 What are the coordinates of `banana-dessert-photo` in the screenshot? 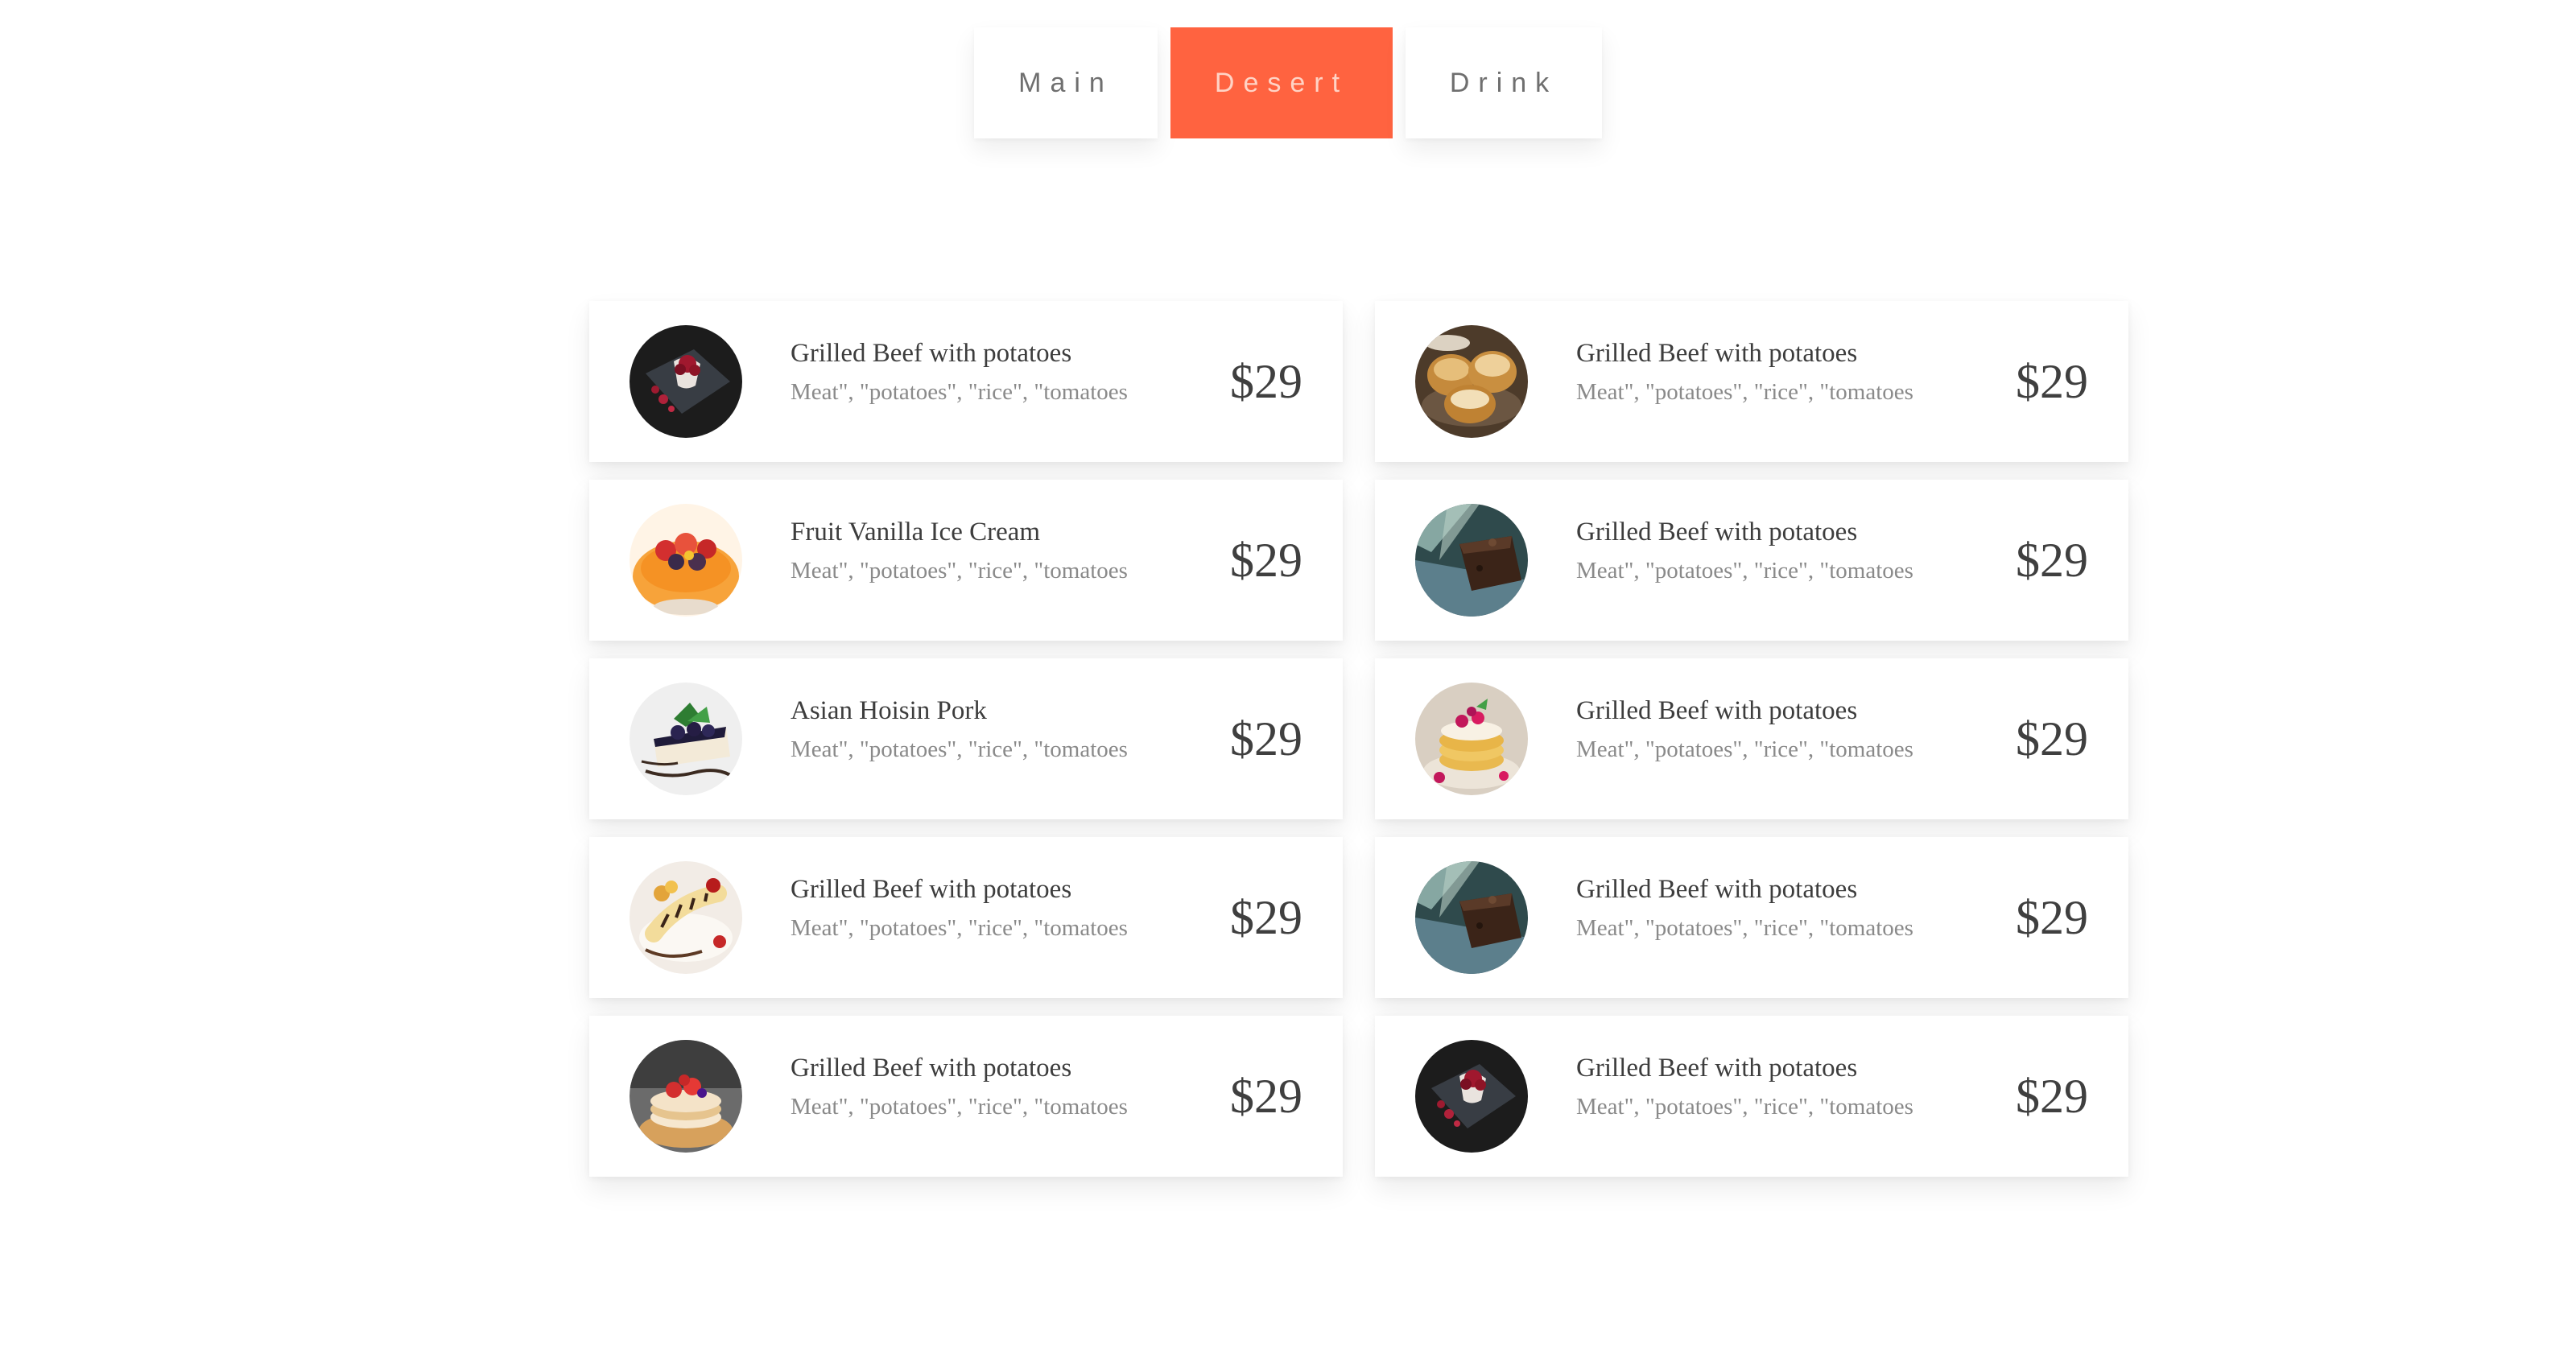 It's located at (686, 917).